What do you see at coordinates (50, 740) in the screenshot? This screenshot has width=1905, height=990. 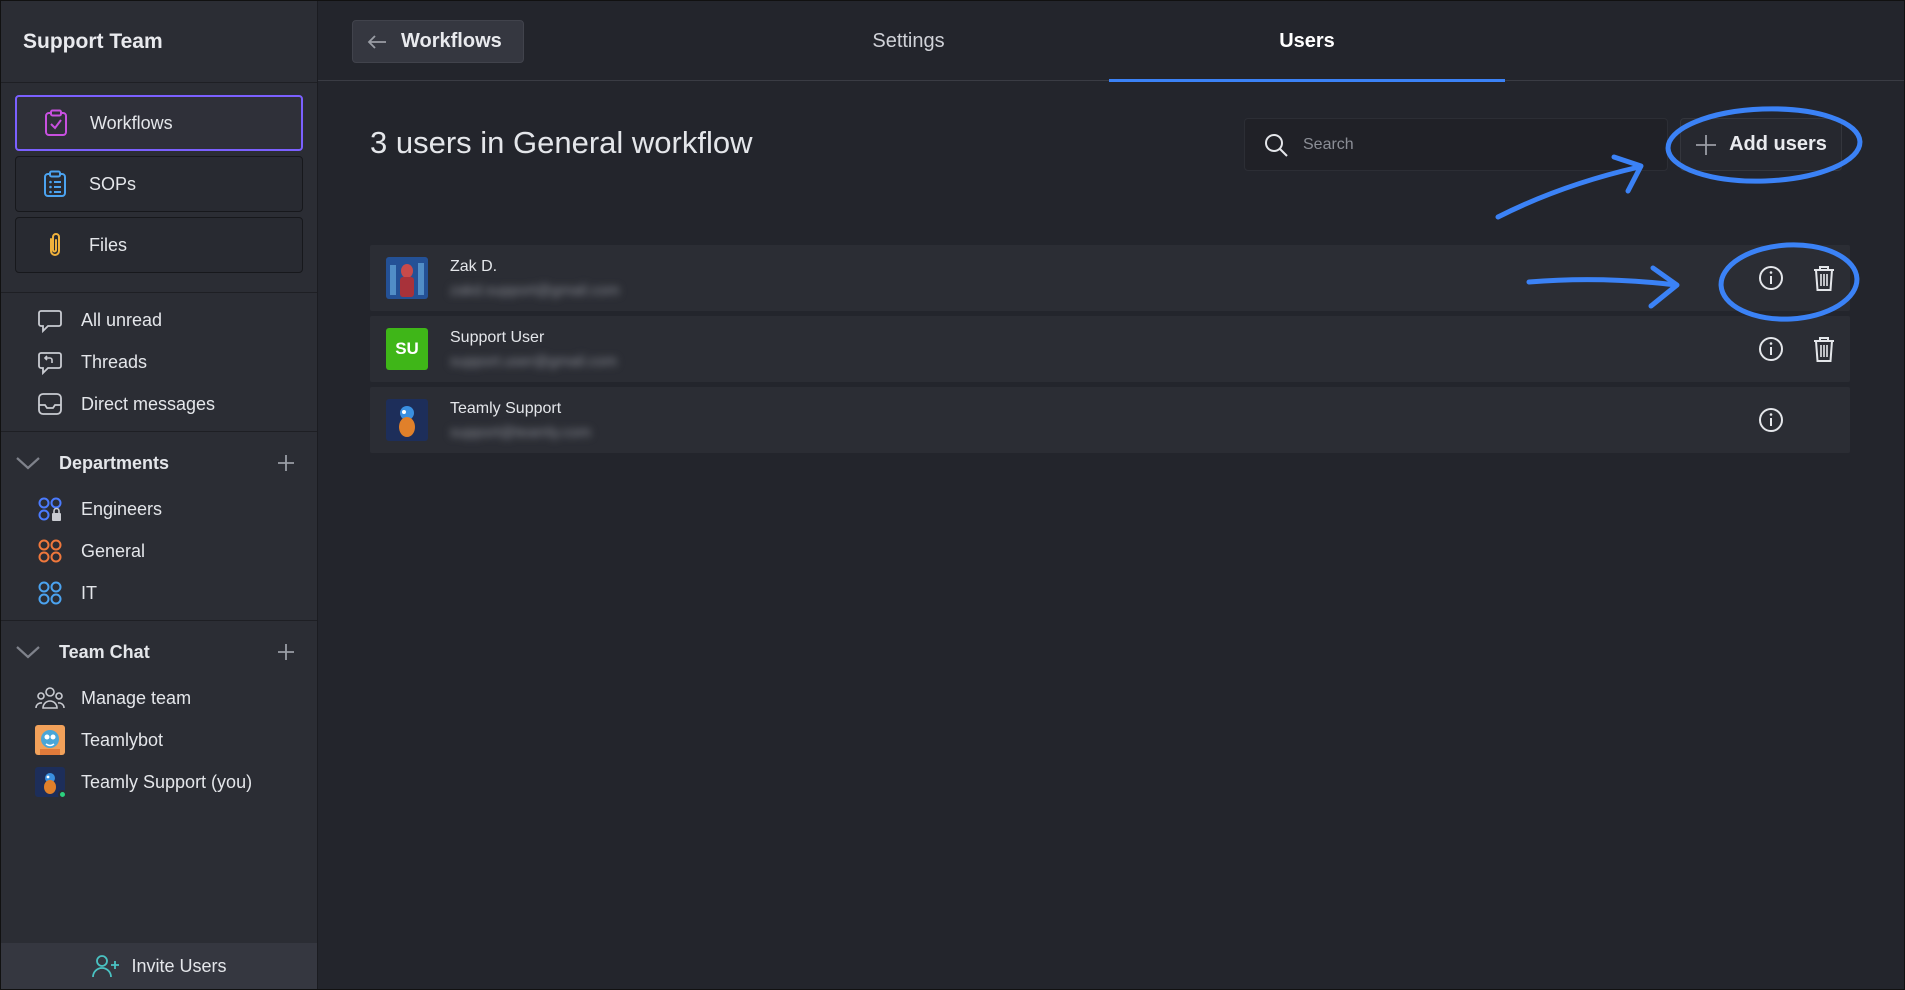 I see `teamlybot-avatar` at bounding box center [50, 740].